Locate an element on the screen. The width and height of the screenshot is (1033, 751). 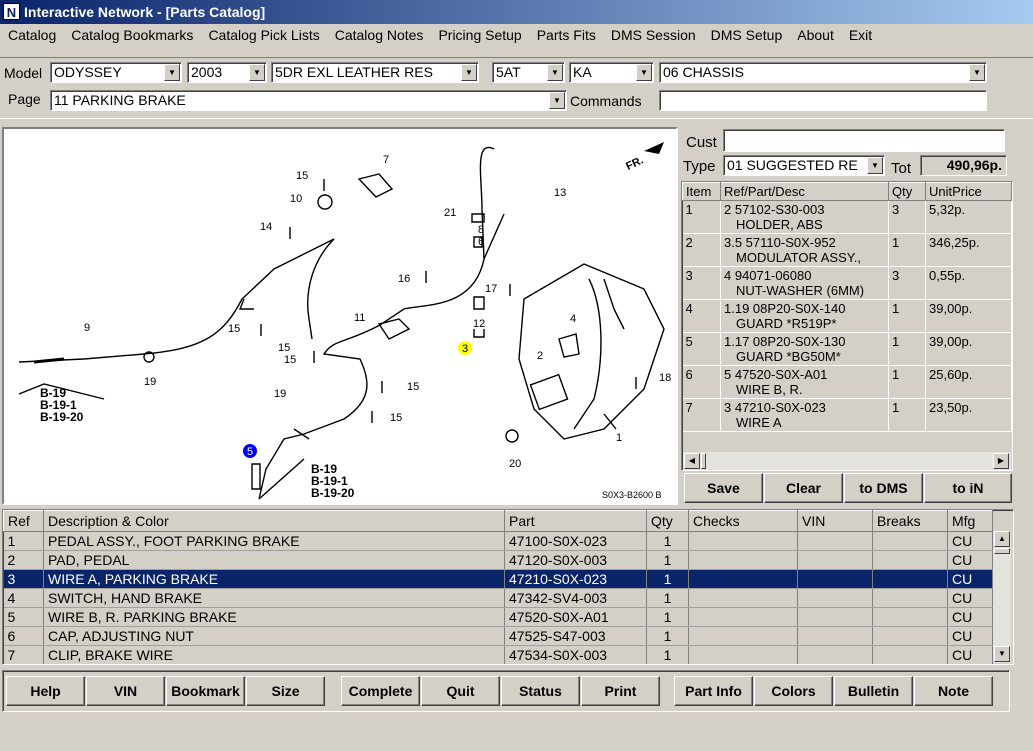
table-row: 3 WIRE A, PARKING BRAKE 47210-S0X-023 1 CU is located at coordinates (498, 579).